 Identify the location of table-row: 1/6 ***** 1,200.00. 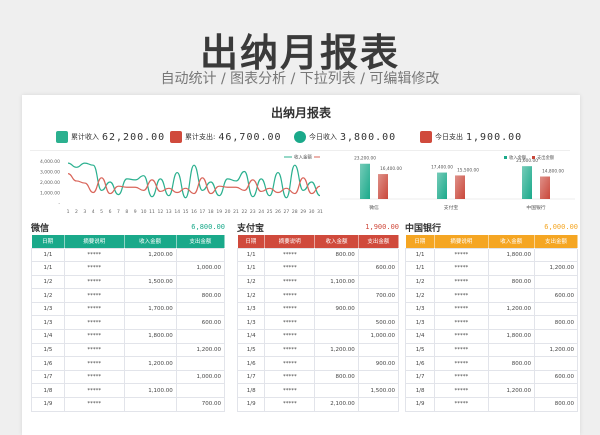
(128, 363).